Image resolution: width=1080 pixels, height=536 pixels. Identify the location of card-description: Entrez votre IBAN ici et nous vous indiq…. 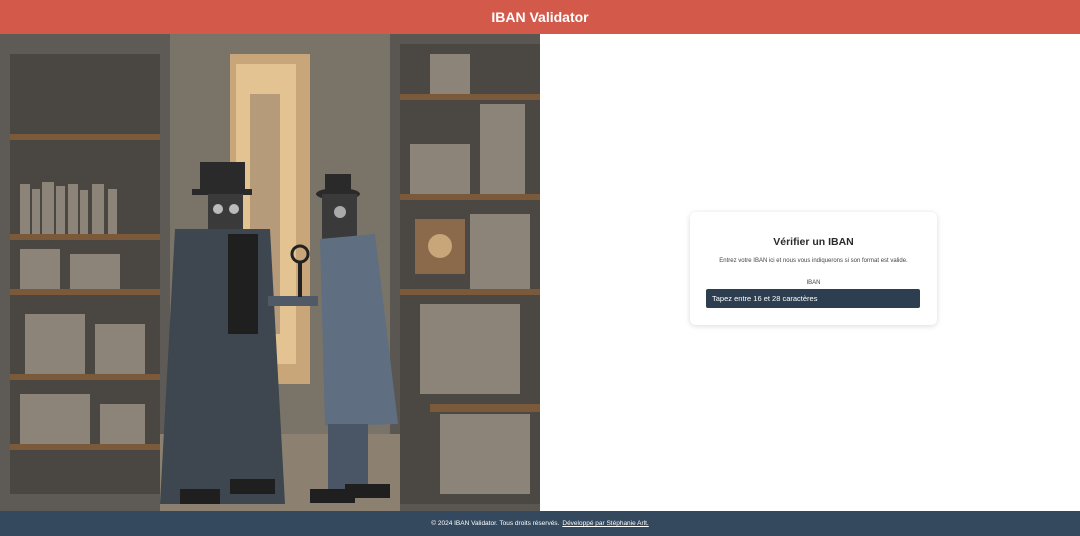
(813, 261).